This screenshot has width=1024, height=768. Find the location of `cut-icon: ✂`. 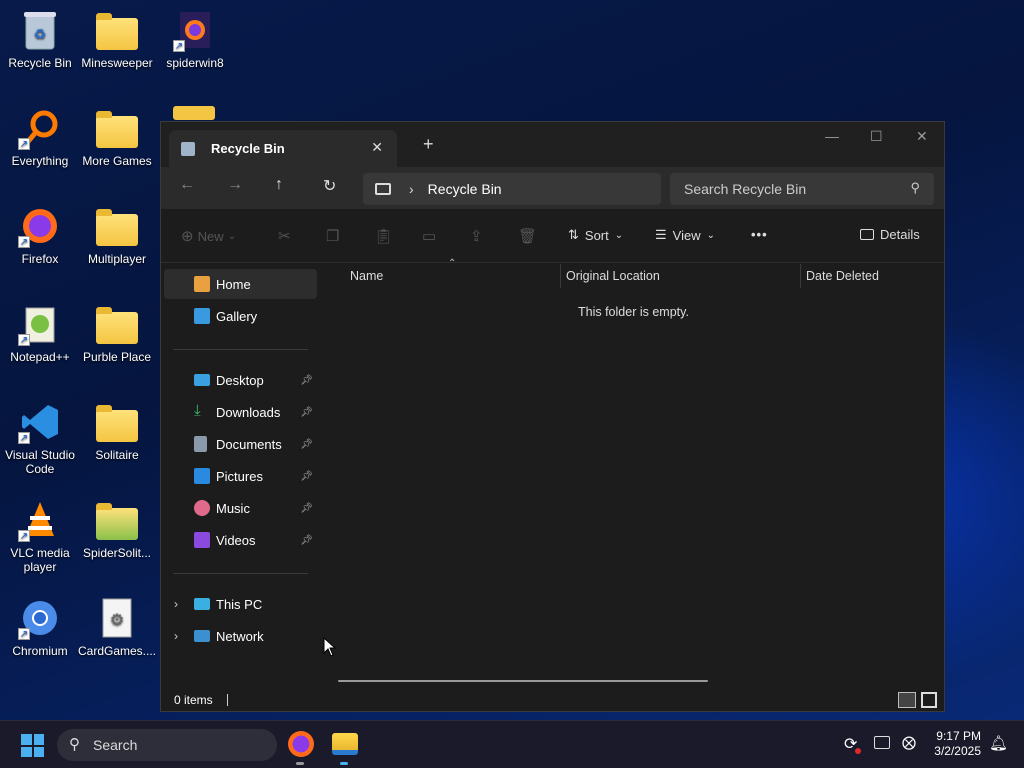

cut-icon: ✂ is located at coordinates (284, 236).